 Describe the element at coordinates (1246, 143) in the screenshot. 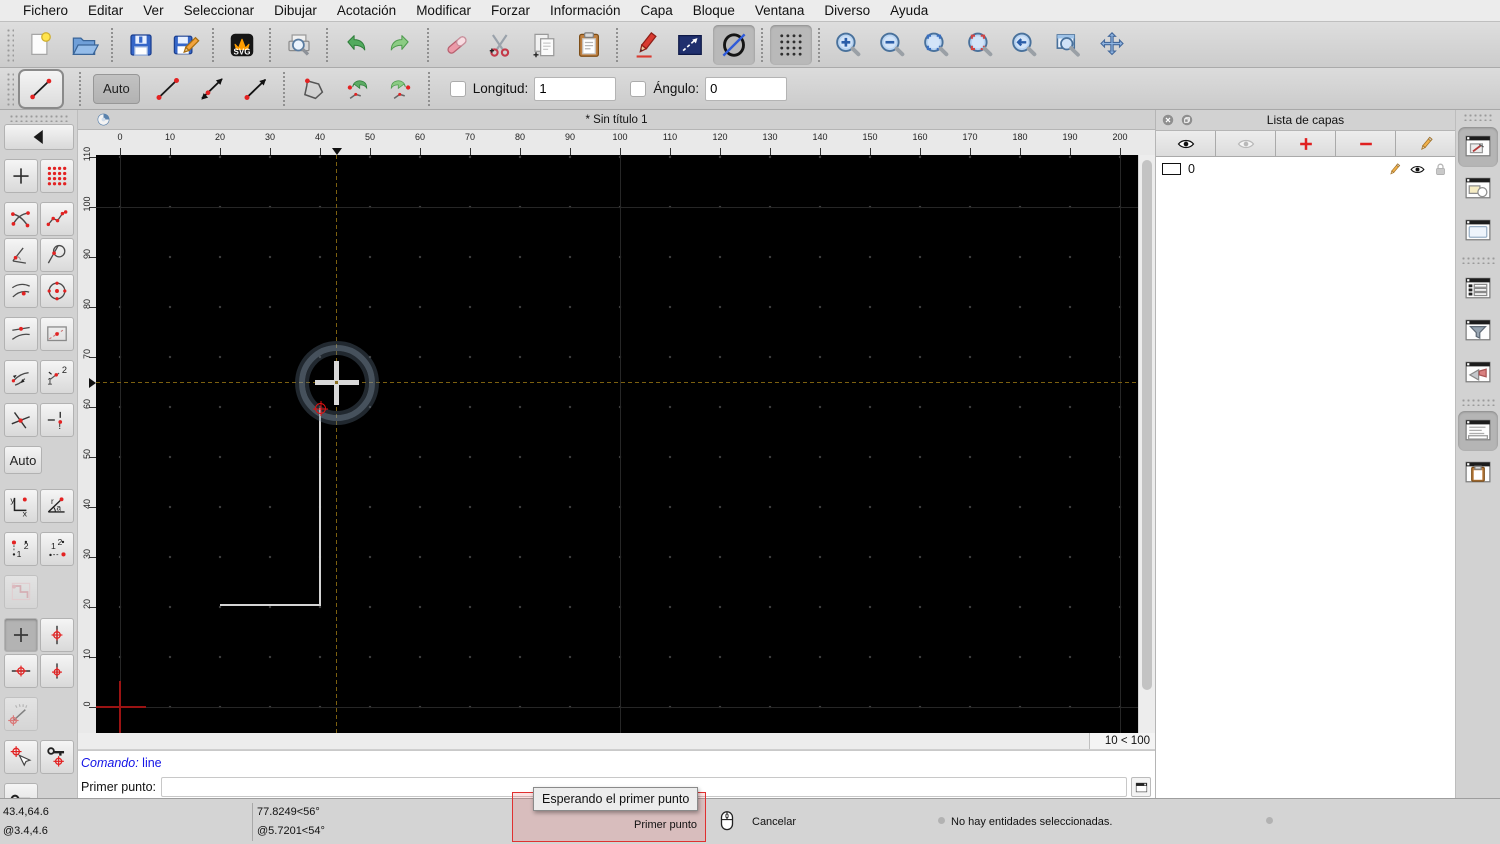

I see `hide-all-layers-button` at that location.